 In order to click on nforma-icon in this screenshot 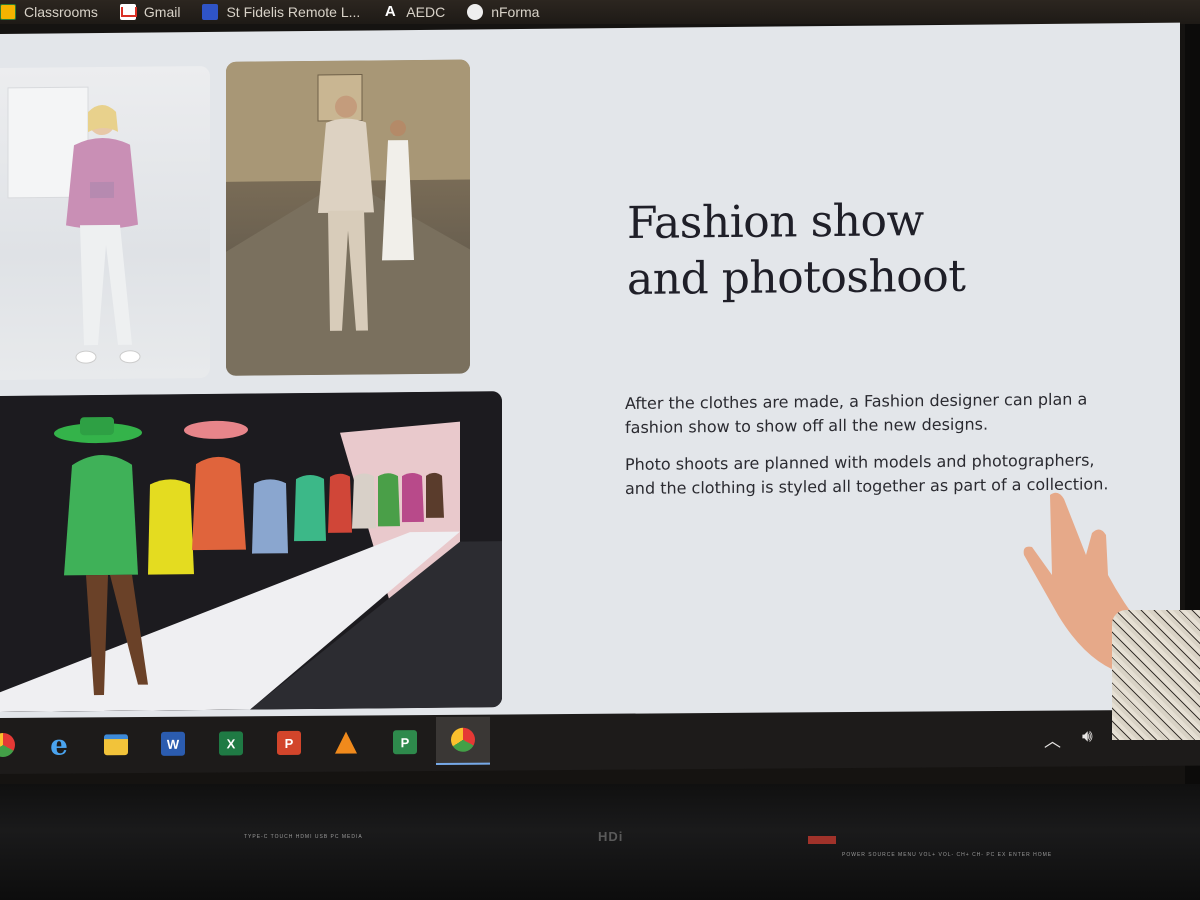, I will do `click(475, 12)`.